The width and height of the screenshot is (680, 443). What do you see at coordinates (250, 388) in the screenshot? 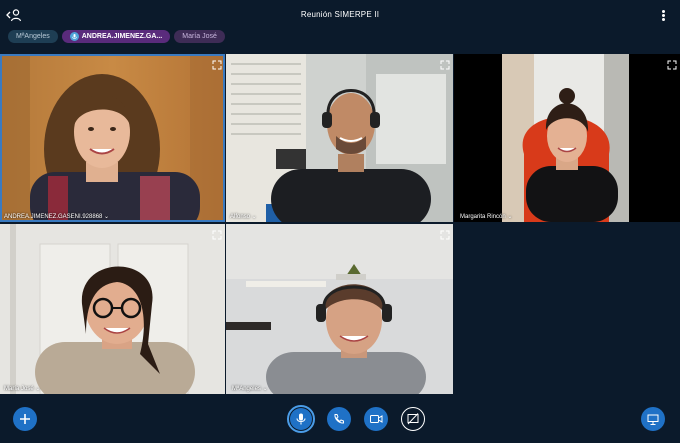
I see `participant-name: MªAngeles ⌄` at bounding box center [250, 388].